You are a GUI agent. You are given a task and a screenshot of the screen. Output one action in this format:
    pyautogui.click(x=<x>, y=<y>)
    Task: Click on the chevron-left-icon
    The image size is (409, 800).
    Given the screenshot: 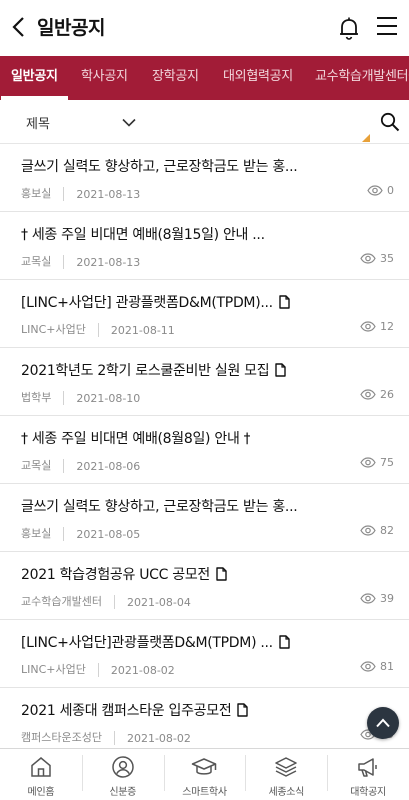 What is the action you would take?
    pyautogui.click(x=18, y=27)
    